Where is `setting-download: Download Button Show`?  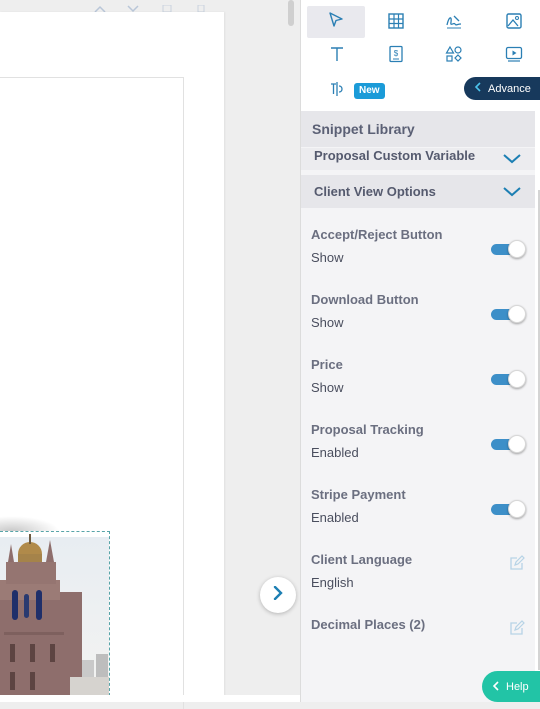
setting-download: Download Button Show is located at coordinates (418, 311).